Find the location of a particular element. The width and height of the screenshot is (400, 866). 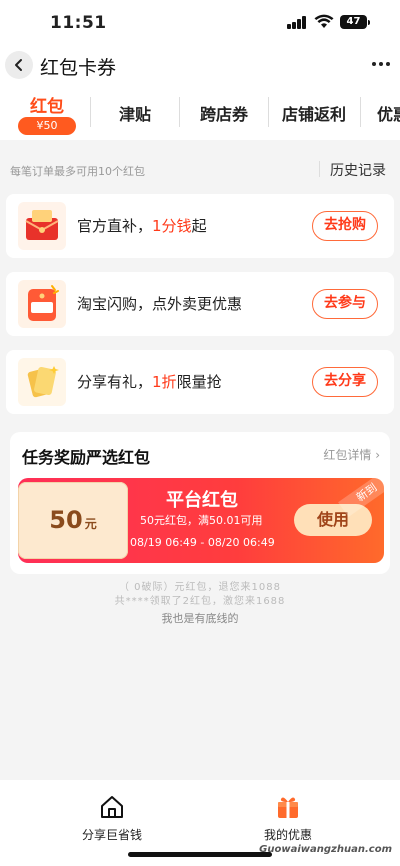

home-indicator is located at coordinates (200, 854).